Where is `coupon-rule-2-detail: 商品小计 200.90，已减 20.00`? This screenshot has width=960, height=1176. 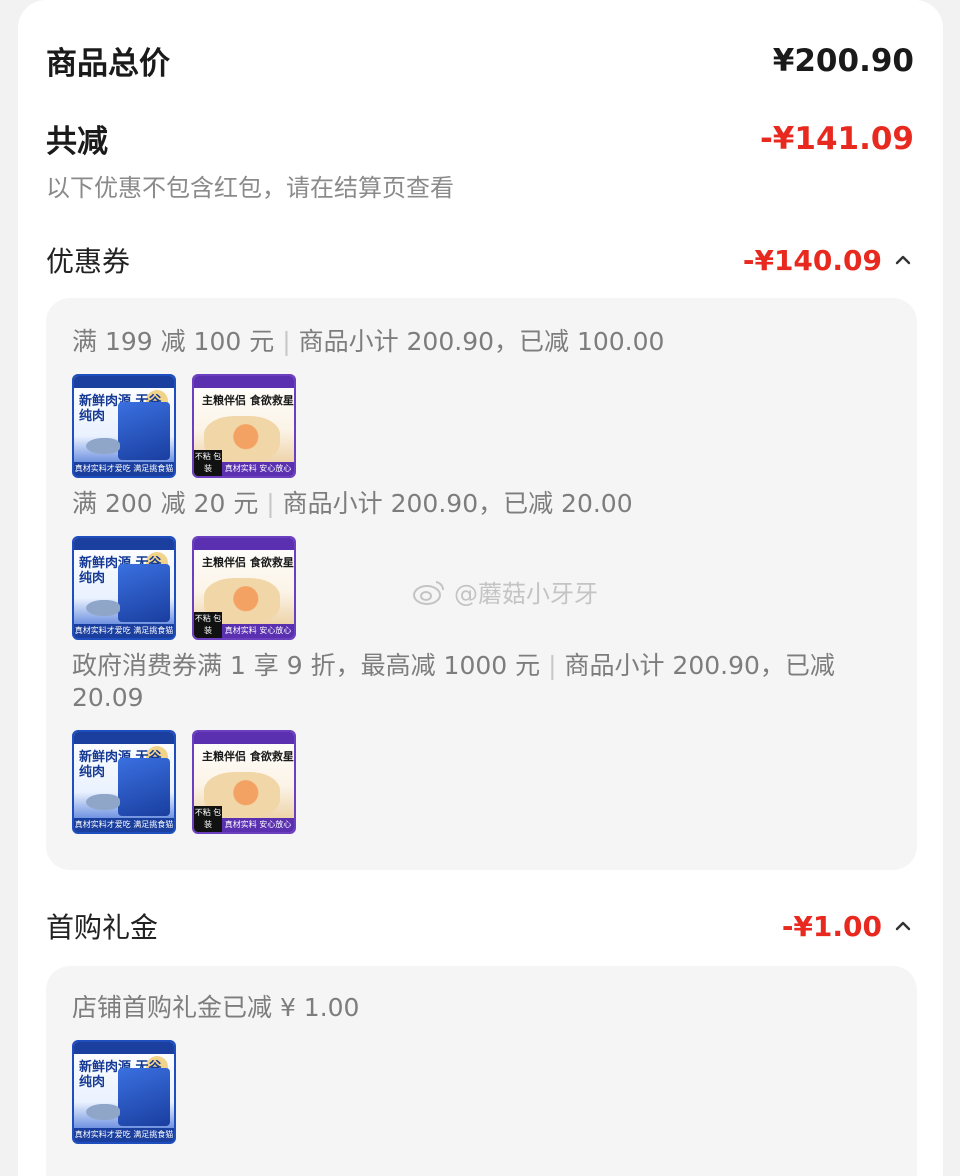 coupon-rule-2-detail: 商品小计 200.90，已减 20.00 is located at coordinates (457, 503).